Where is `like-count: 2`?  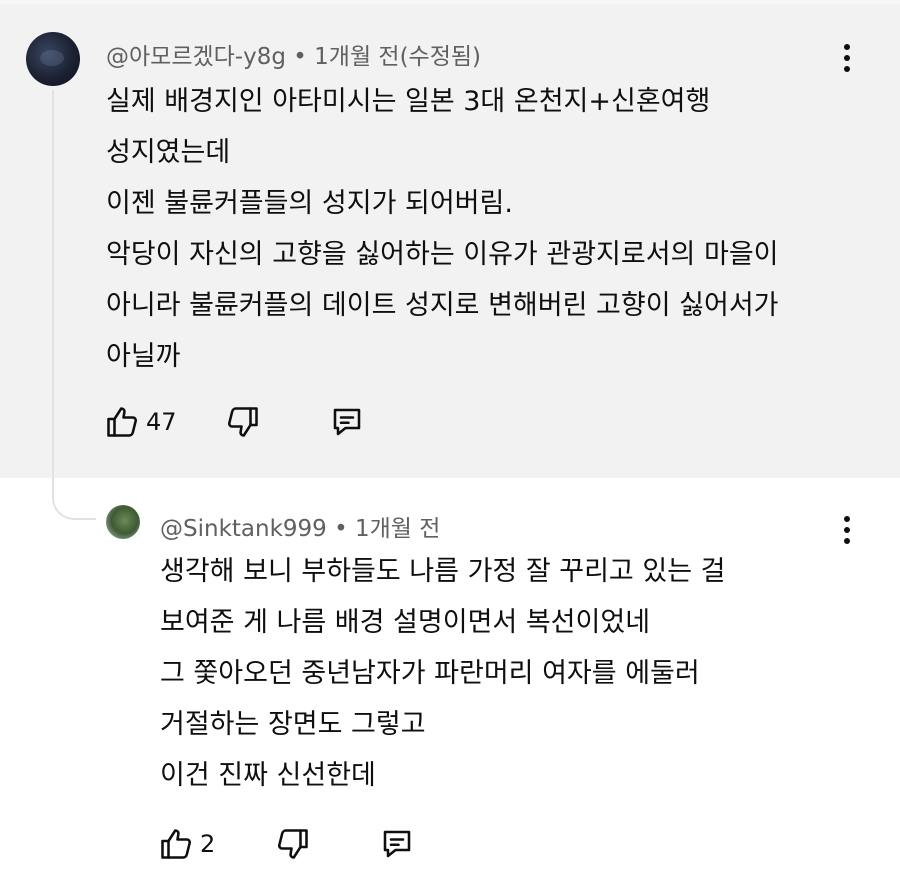
like-count: 2 is located at coordinates (208, 844).